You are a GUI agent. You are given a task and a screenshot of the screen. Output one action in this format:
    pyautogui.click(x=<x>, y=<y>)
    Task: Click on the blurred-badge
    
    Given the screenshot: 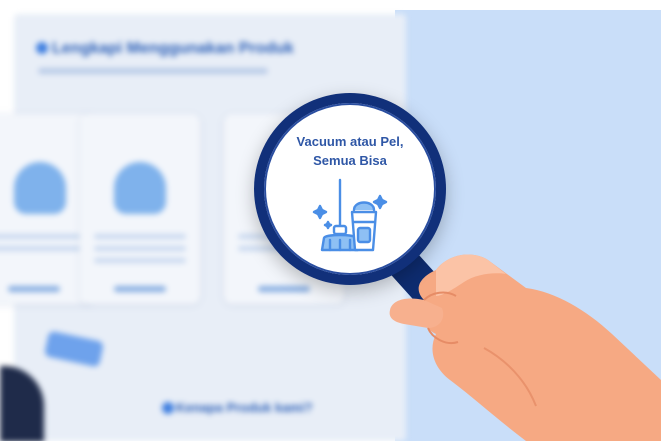 What is the action you would take?
    pyautogui.click(x=74, y=349)
    